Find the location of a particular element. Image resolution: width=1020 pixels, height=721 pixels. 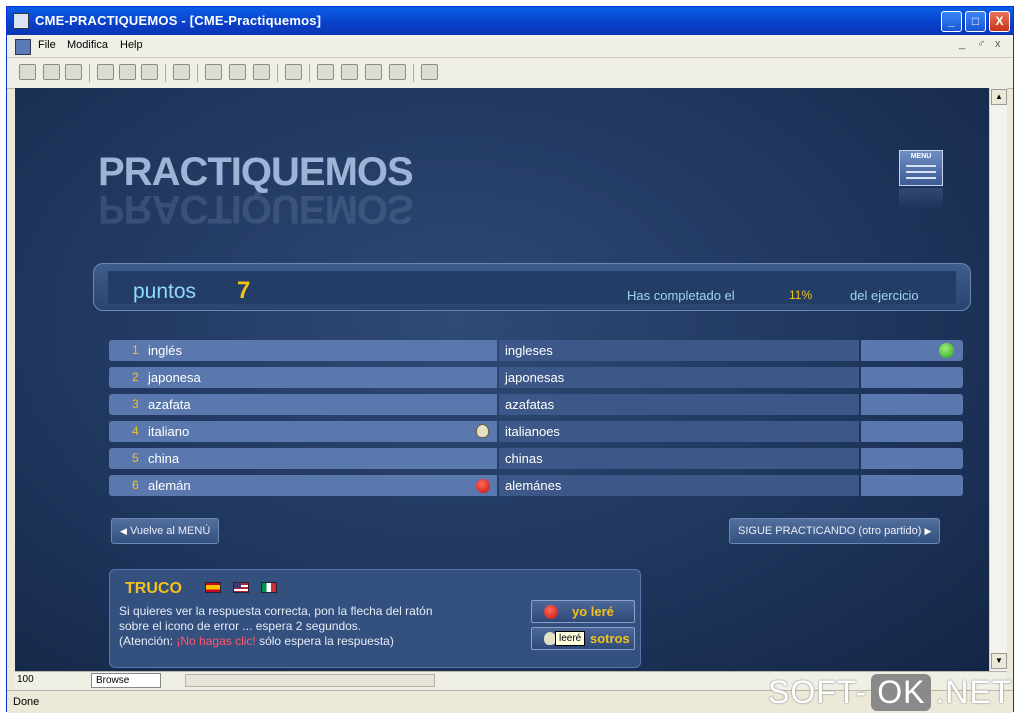

undo-icon is located at coordinates (181, 72).